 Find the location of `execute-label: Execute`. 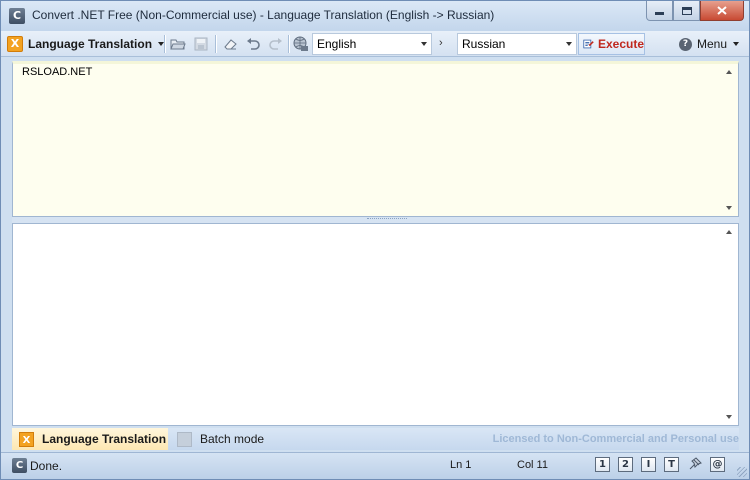

execute-label: Execute is located at coordinates (620, 44).